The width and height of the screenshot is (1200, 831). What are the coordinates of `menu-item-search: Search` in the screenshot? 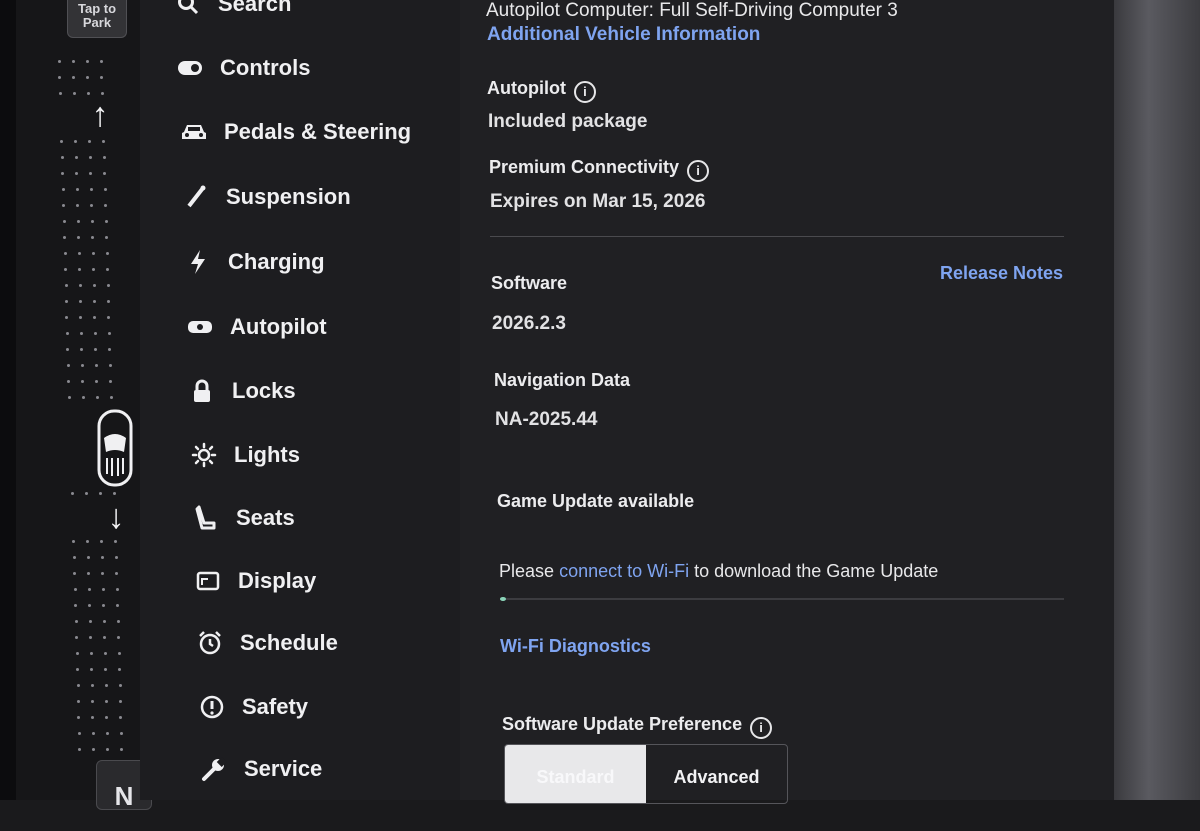 It's located at (230, 12).